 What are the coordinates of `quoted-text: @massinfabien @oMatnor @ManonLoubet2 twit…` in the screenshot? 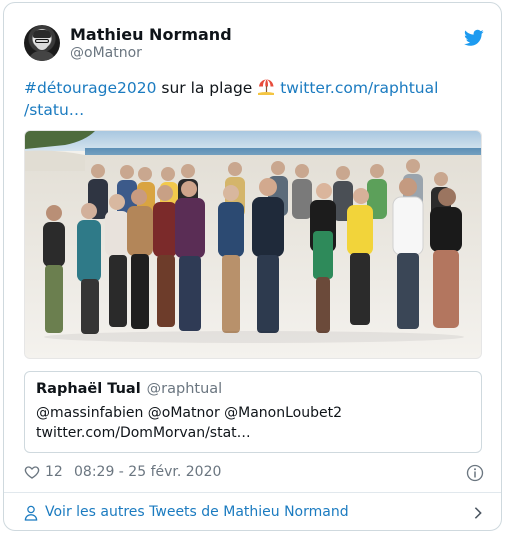 It's located at (189, 423).